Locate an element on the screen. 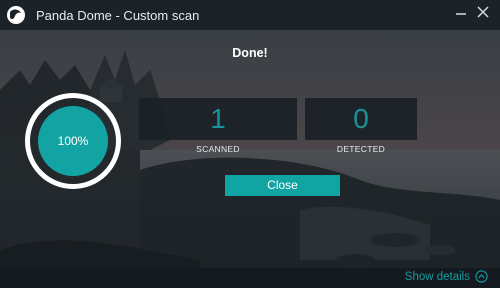 The width and height of the screenshot is (500, 288). detected-count: 0 is located at coordinates (361, 118).